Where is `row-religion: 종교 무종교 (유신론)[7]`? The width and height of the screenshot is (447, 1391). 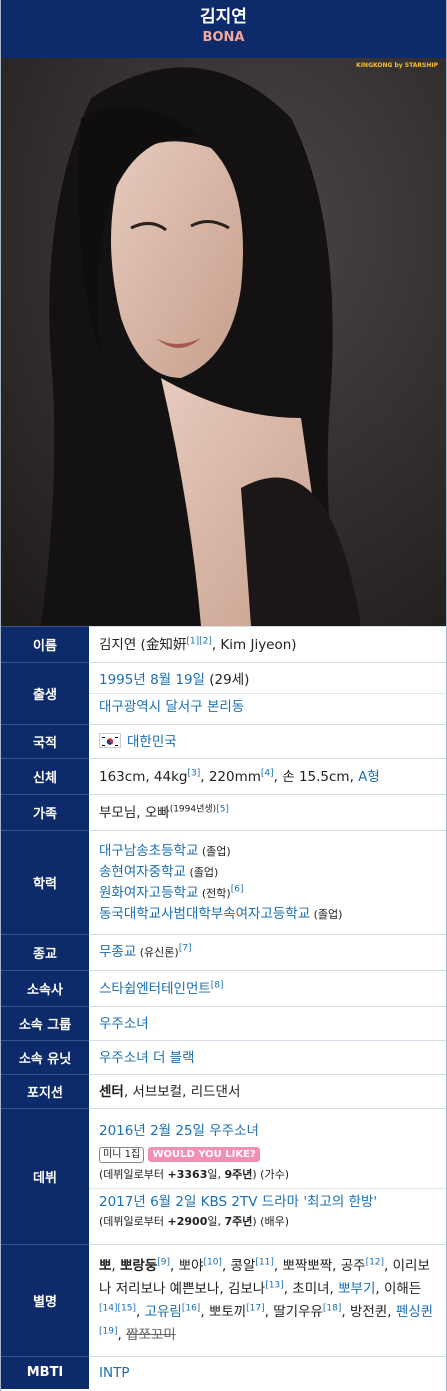
row-religion: 종교 무종교 (유신론)[7] is located at coordinates (223, 952).